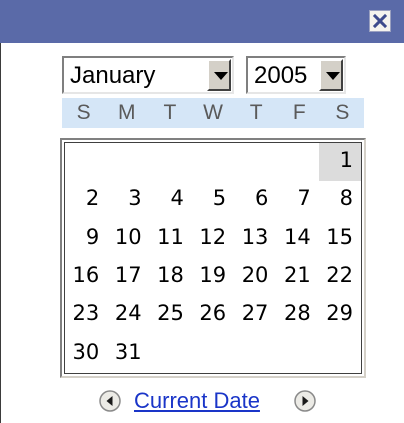 The height and width of the screenshot is (423, 404). I want to click on day-cell: 19, so click(213, 277).